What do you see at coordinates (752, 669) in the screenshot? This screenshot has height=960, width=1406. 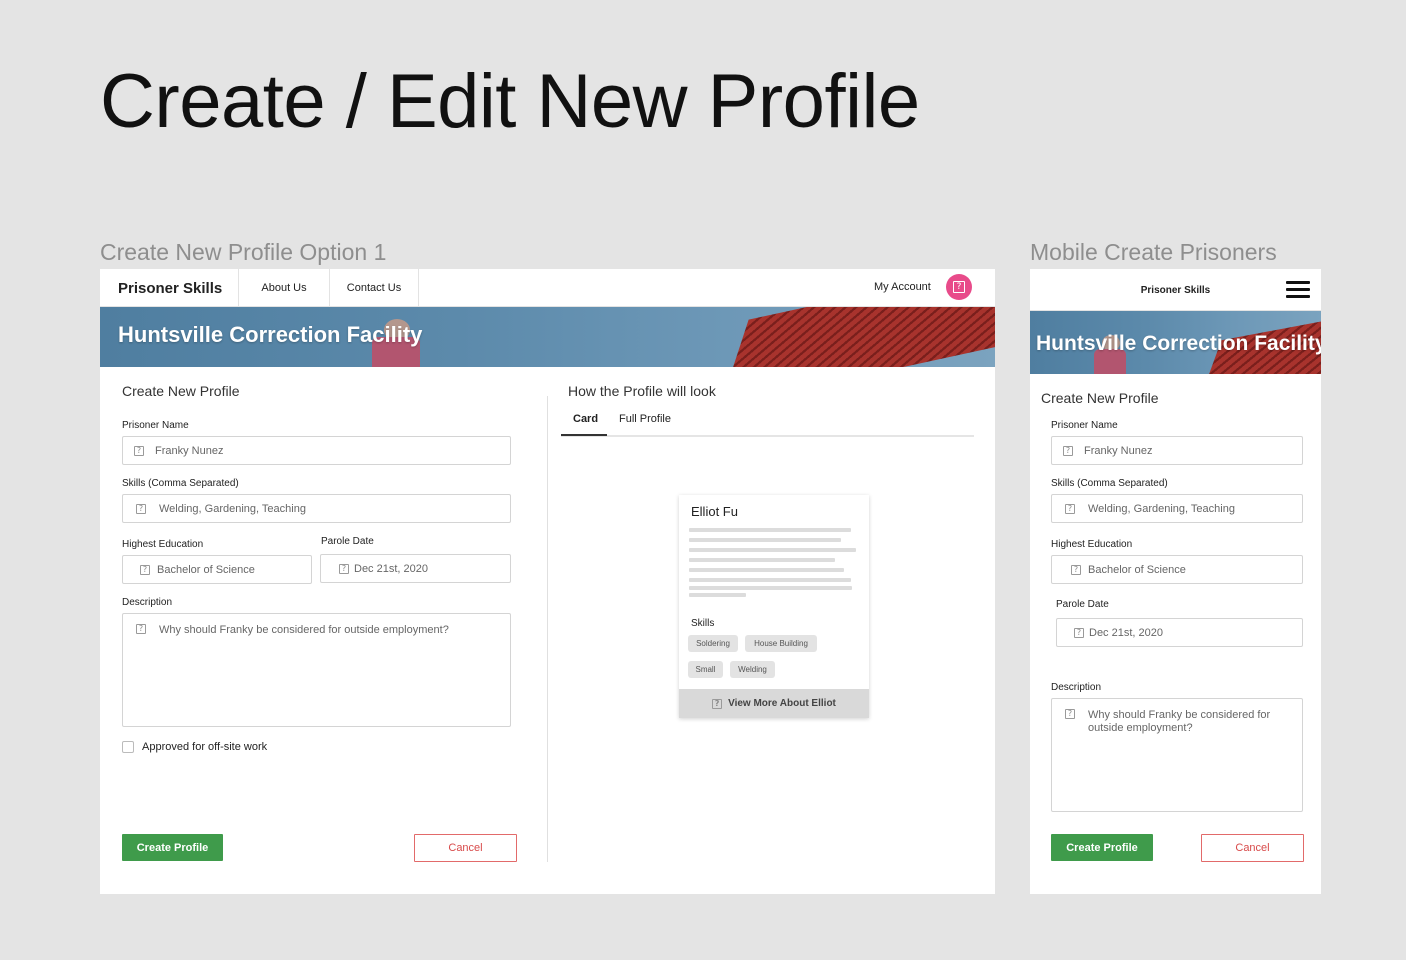 I see `skill-chip: Welding` at bounding box center [752, 669].